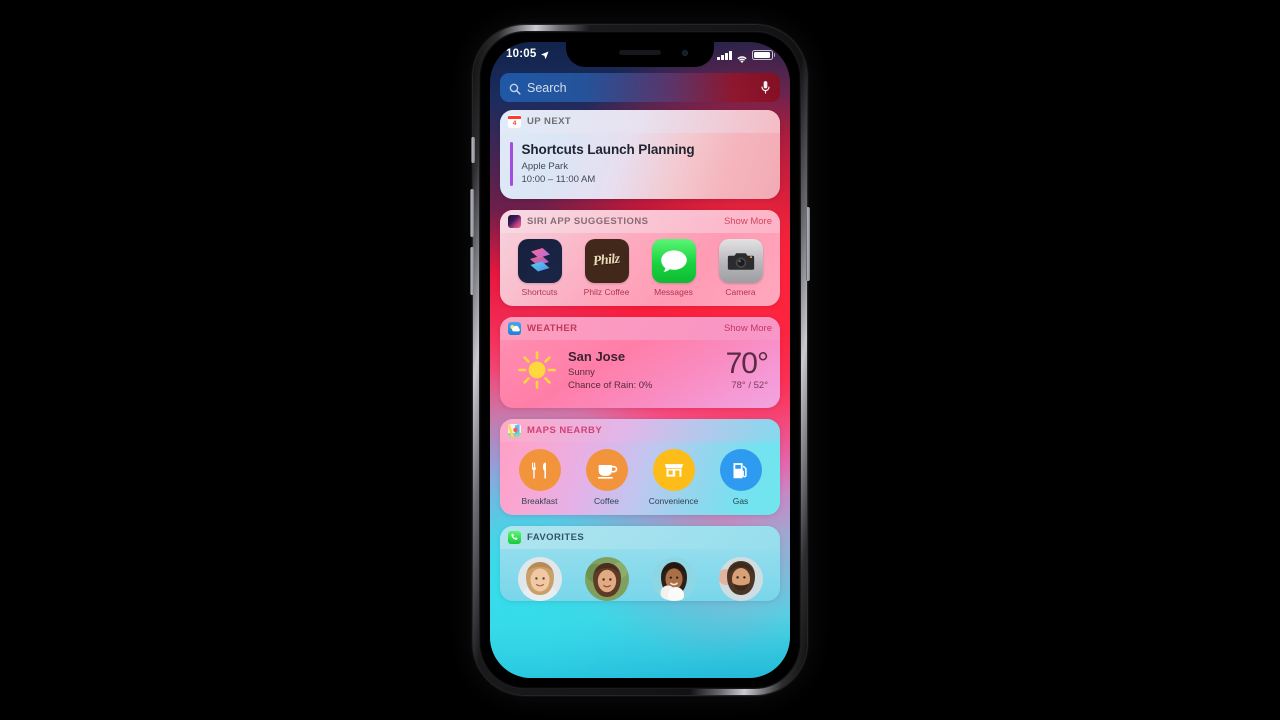 The image size is (1280, 720). What do you see at coordinates (514, 537) in the screenshot?
I see `phone-icon` at bounding box center [514, 537].